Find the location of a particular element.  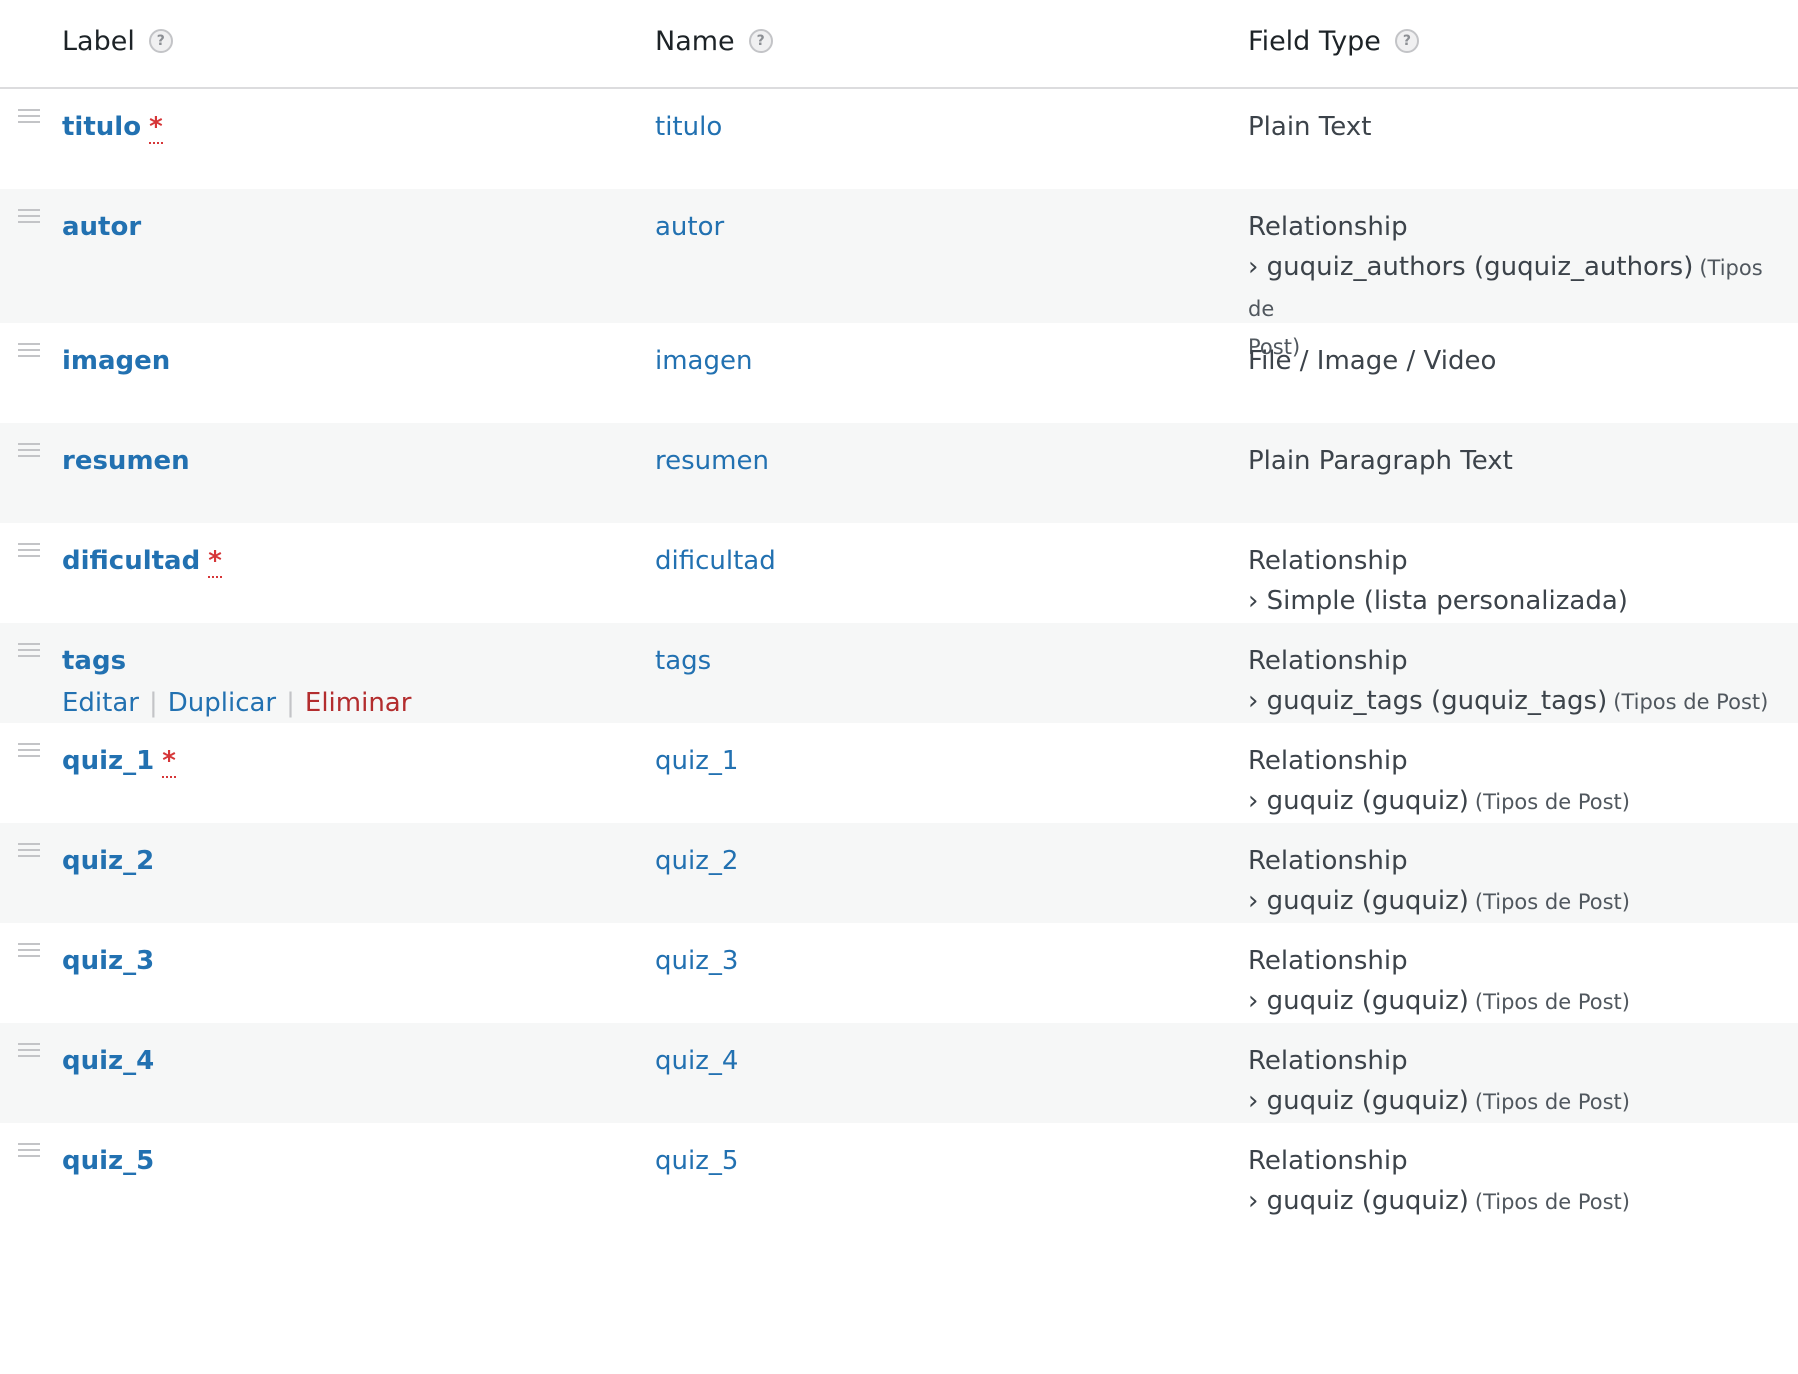

relationship-target: › guquiz_tags (guquiz_tags) is located at coordinates (1428, 701).